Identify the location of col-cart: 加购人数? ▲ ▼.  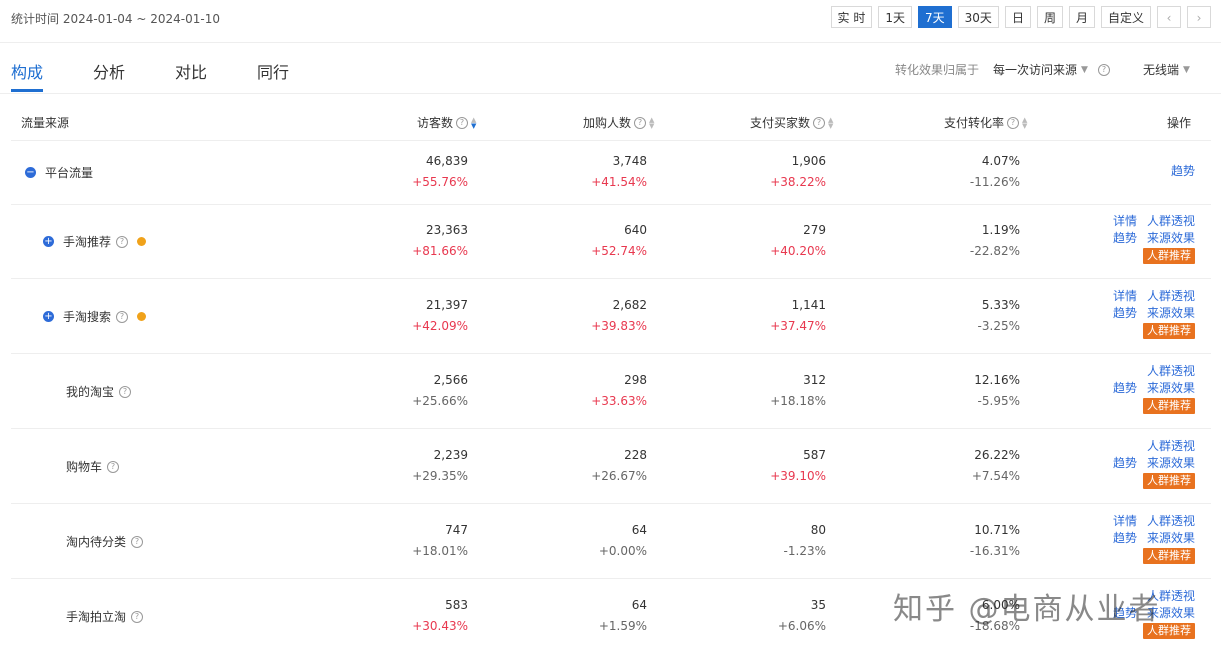
(618, 122).